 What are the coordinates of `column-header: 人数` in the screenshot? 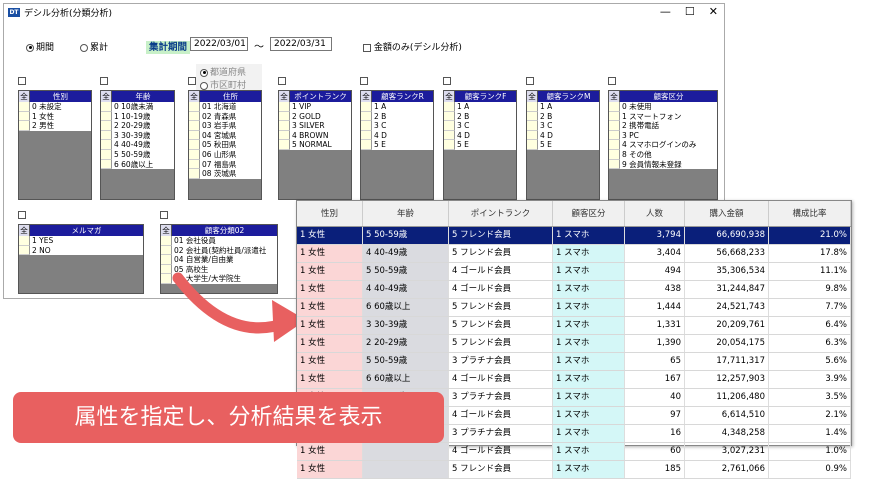 It's located at (655, 213).